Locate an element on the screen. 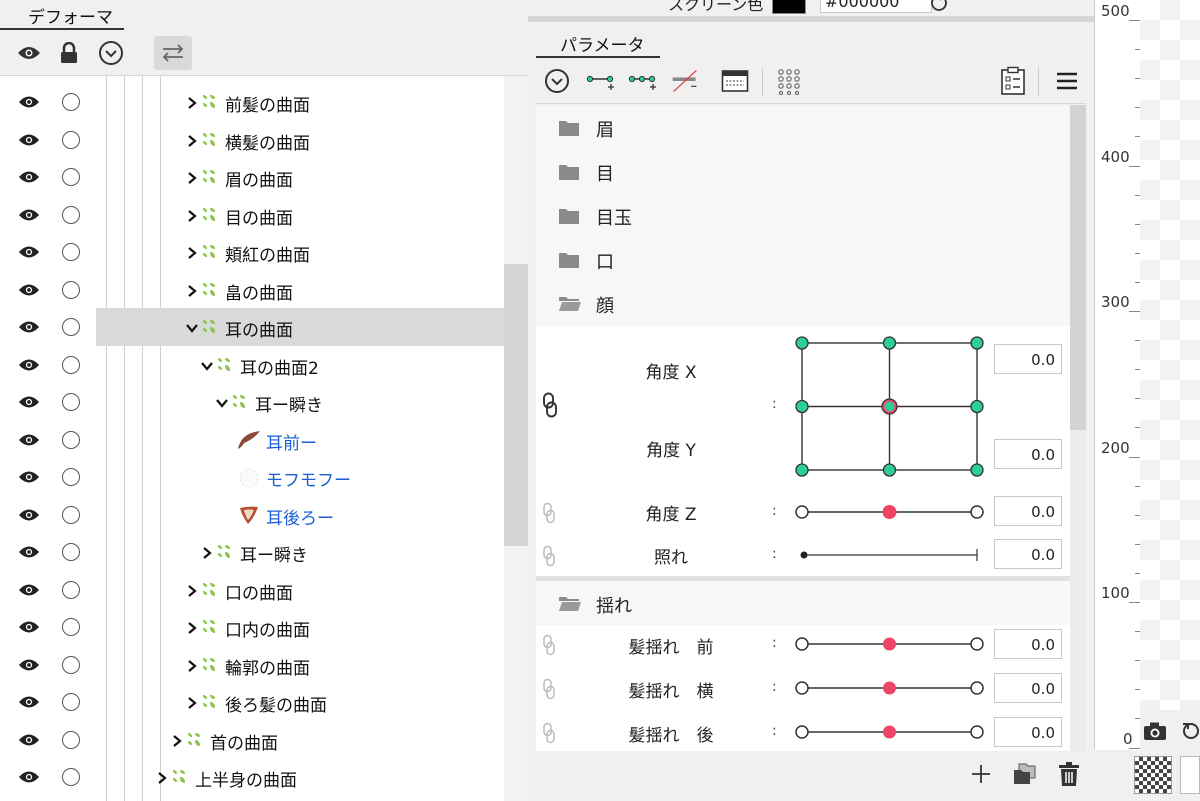  tab-parameter: パラメータ is located at coordinates (602, 43).